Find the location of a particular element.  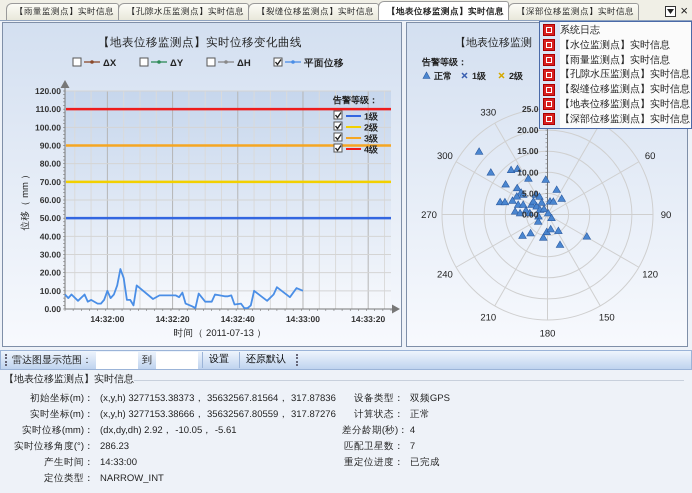

legend-label: 4级 is located at coordinates (371, 149).